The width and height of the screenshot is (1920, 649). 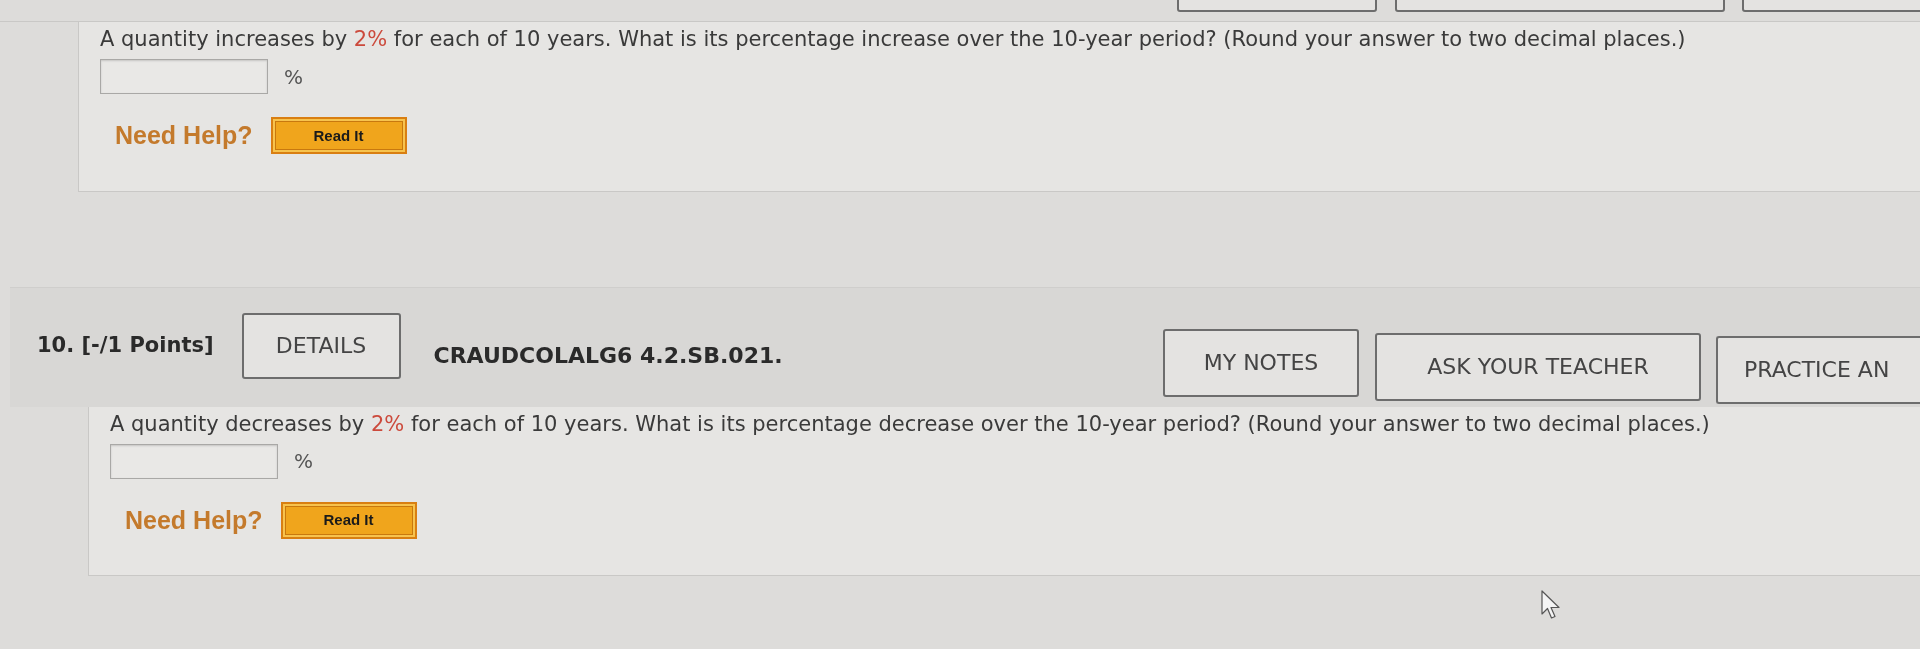 What do you see at coordinates (910, 424) in the screenshot?
I see `question-text: A quantity decreases by 2% for each of 10 years. What is its percentage decrease over the 10-year period? (Round your answer to two decimal places.)` at bounding box center [910, 424].